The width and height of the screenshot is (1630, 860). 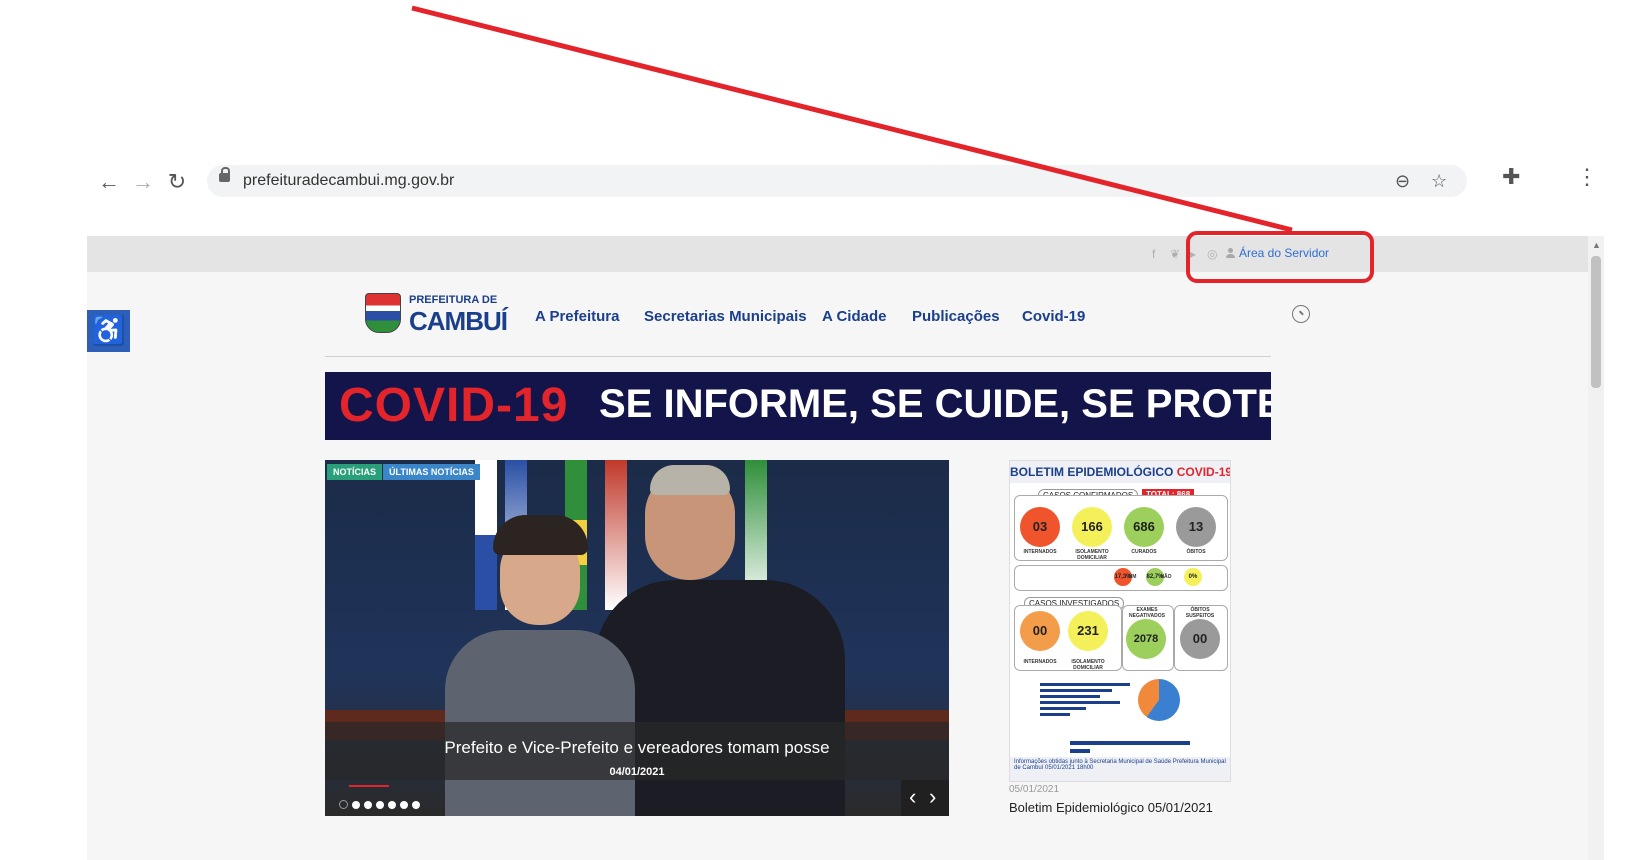 I want to click on scroll-thumb, so click(x=1596, y=322).